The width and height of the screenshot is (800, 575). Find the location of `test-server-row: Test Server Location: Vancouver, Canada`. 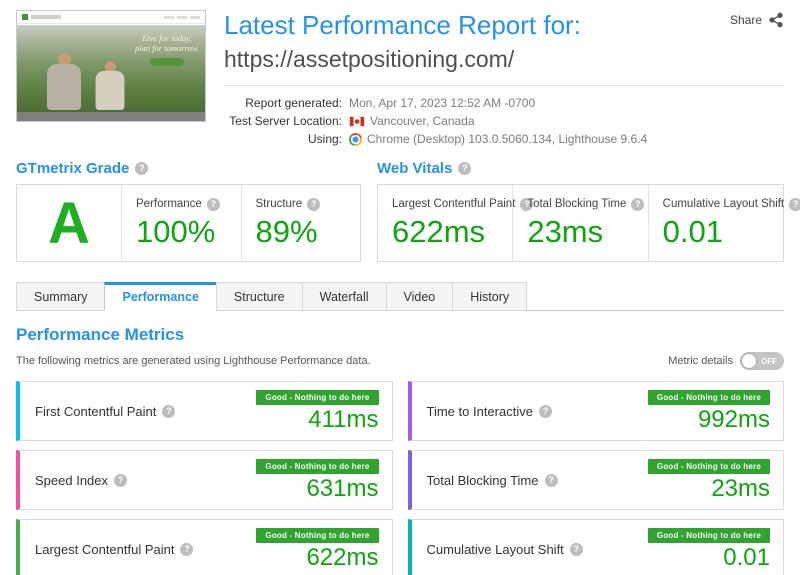

test-server-row: Test Server Location: Vancouver, Canada is located at coordinates (504, 121).